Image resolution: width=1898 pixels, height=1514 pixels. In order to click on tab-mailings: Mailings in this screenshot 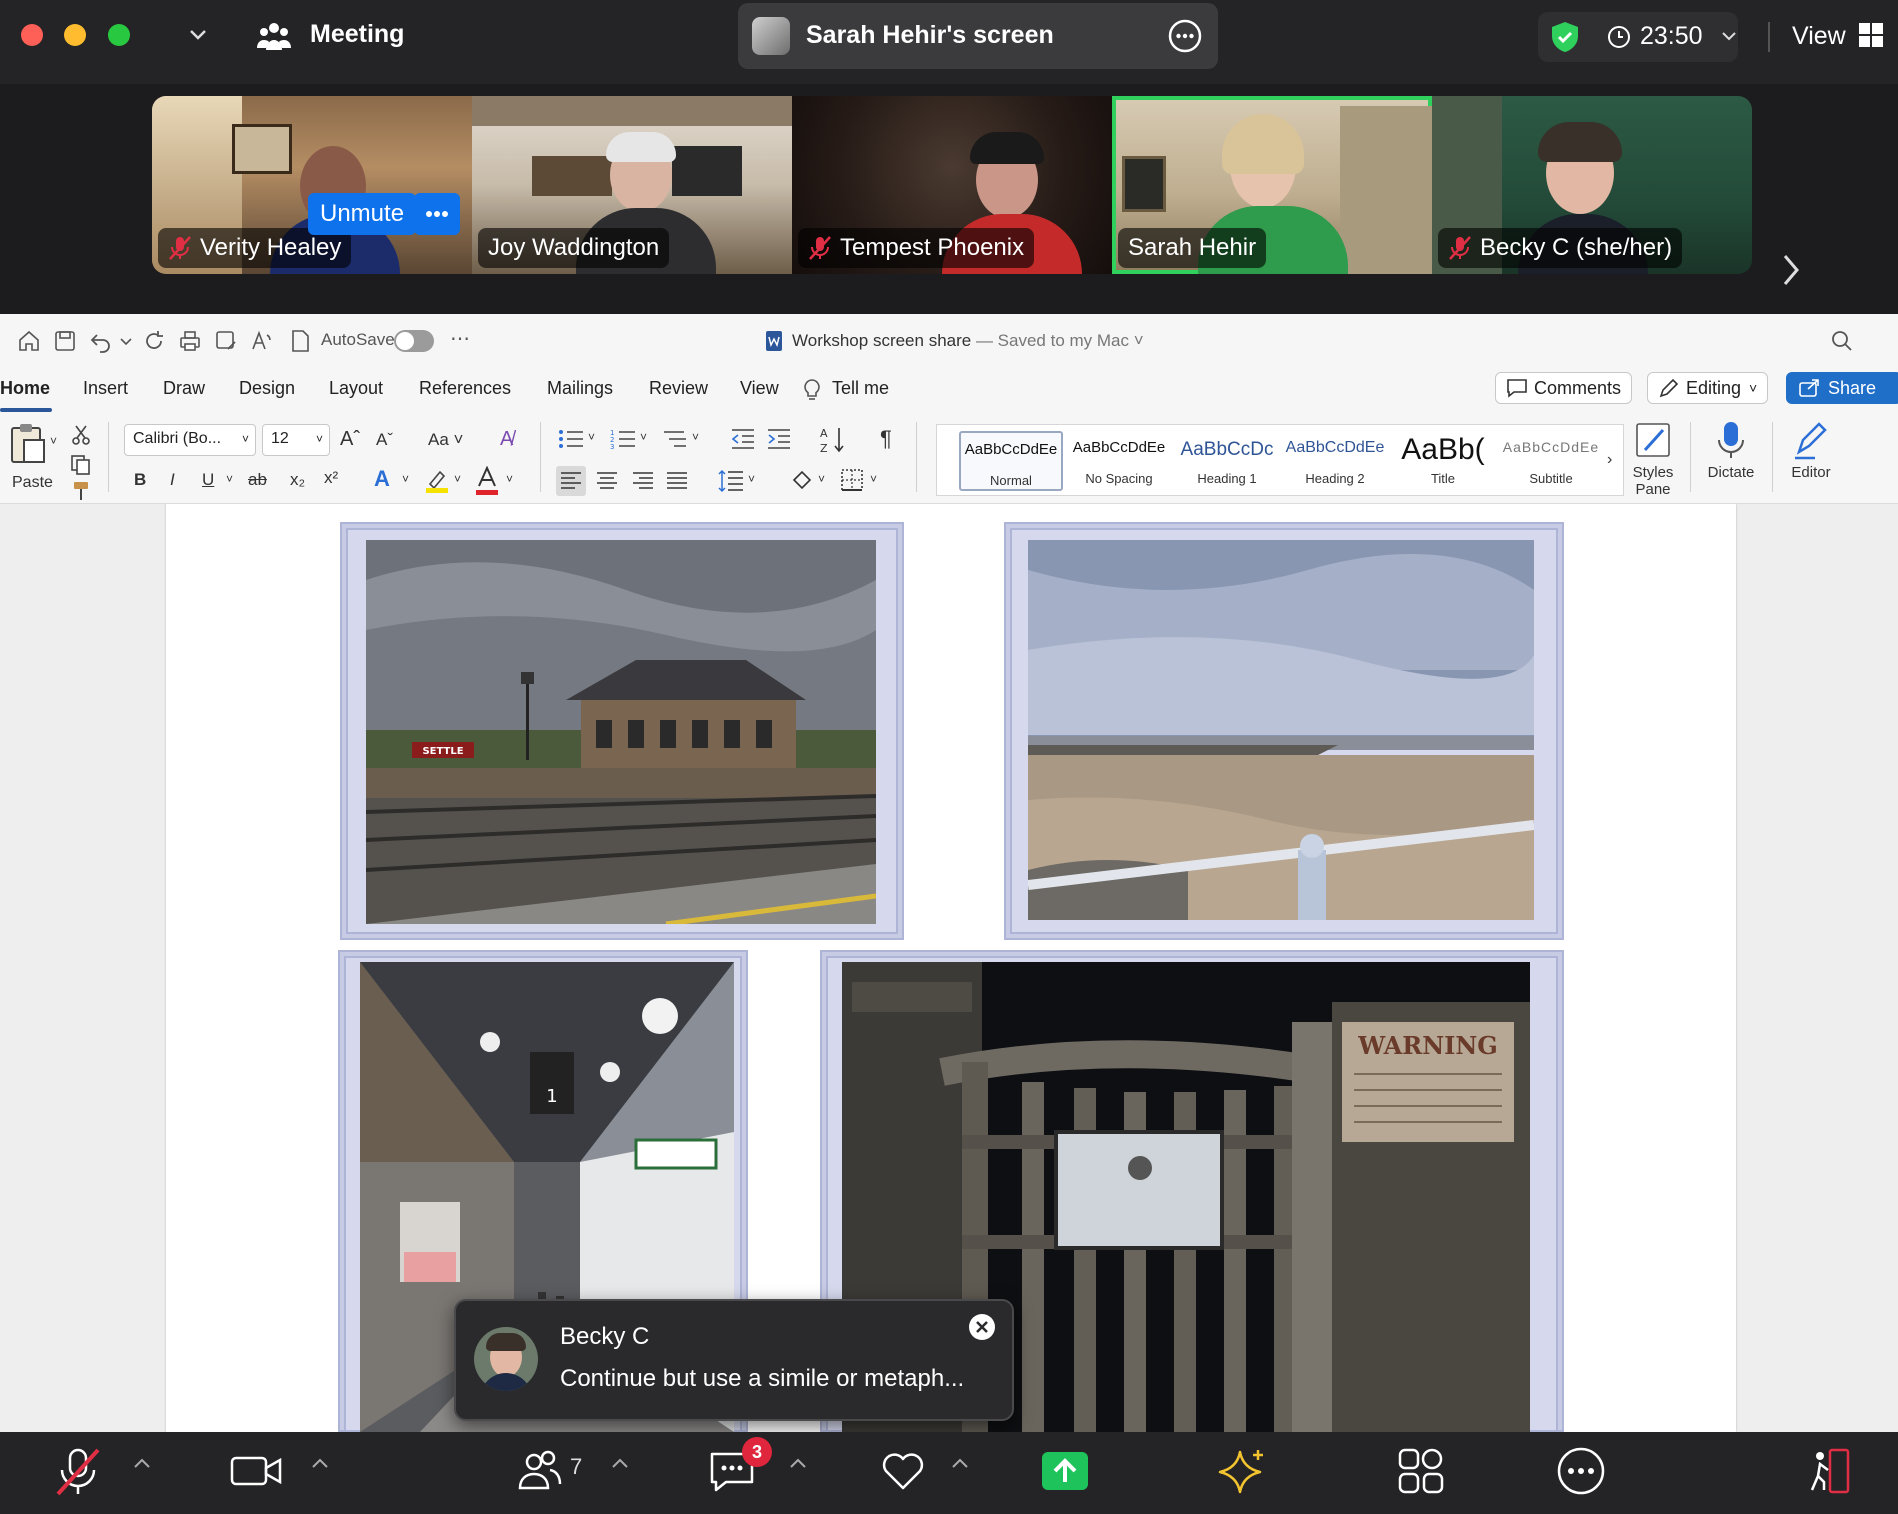, I will do `click(580, 388)`.